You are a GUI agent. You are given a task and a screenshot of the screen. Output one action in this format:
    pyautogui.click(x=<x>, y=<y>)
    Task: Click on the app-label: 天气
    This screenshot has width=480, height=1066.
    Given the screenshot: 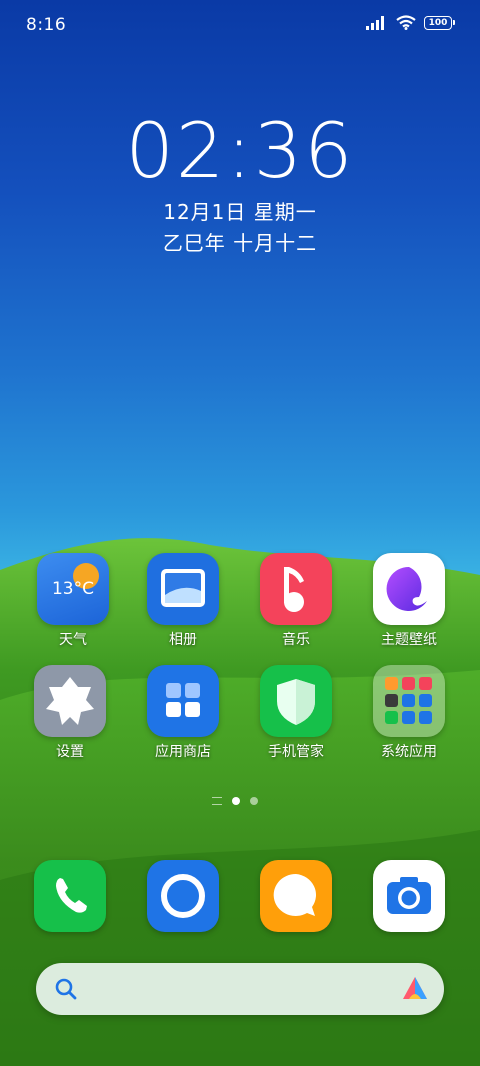 What is the action you would take?
    pyautogui.click(x=73, y=640)
    